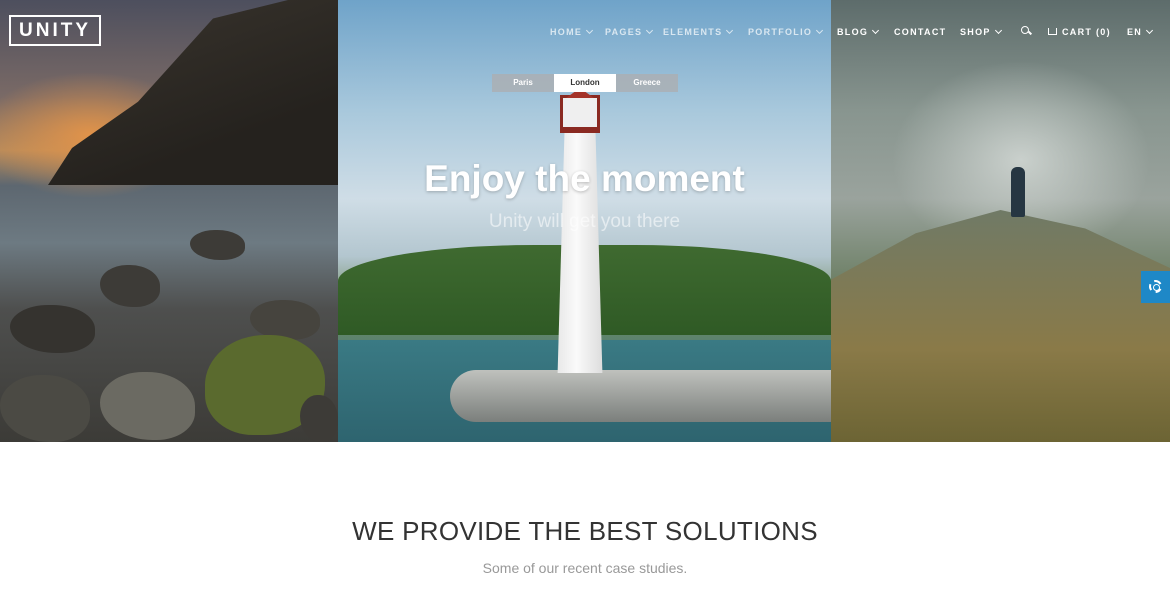 This screenshot has width=1170, height=609. What do you see at coordinates (1052, 31) in the screenshot?
I see `cart-icon` at bounding box center [1052, 31].